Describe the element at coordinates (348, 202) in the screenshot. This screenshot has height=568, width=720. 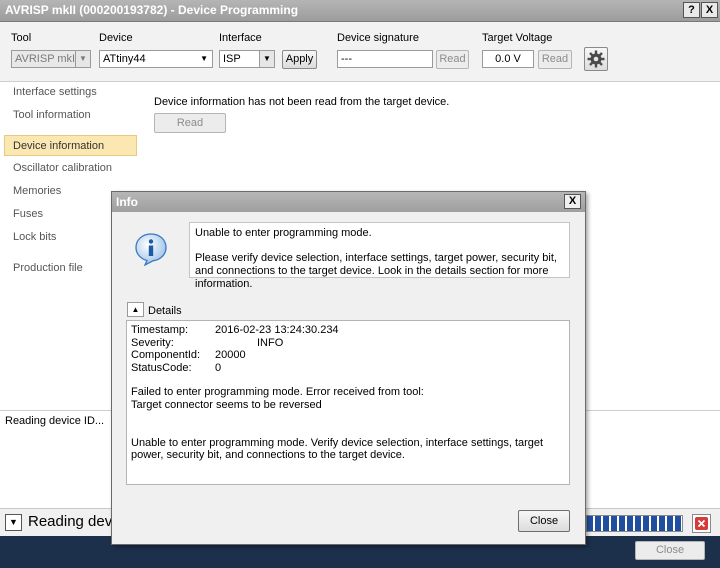
I see `dialog-titlebar: Info X` at that location.